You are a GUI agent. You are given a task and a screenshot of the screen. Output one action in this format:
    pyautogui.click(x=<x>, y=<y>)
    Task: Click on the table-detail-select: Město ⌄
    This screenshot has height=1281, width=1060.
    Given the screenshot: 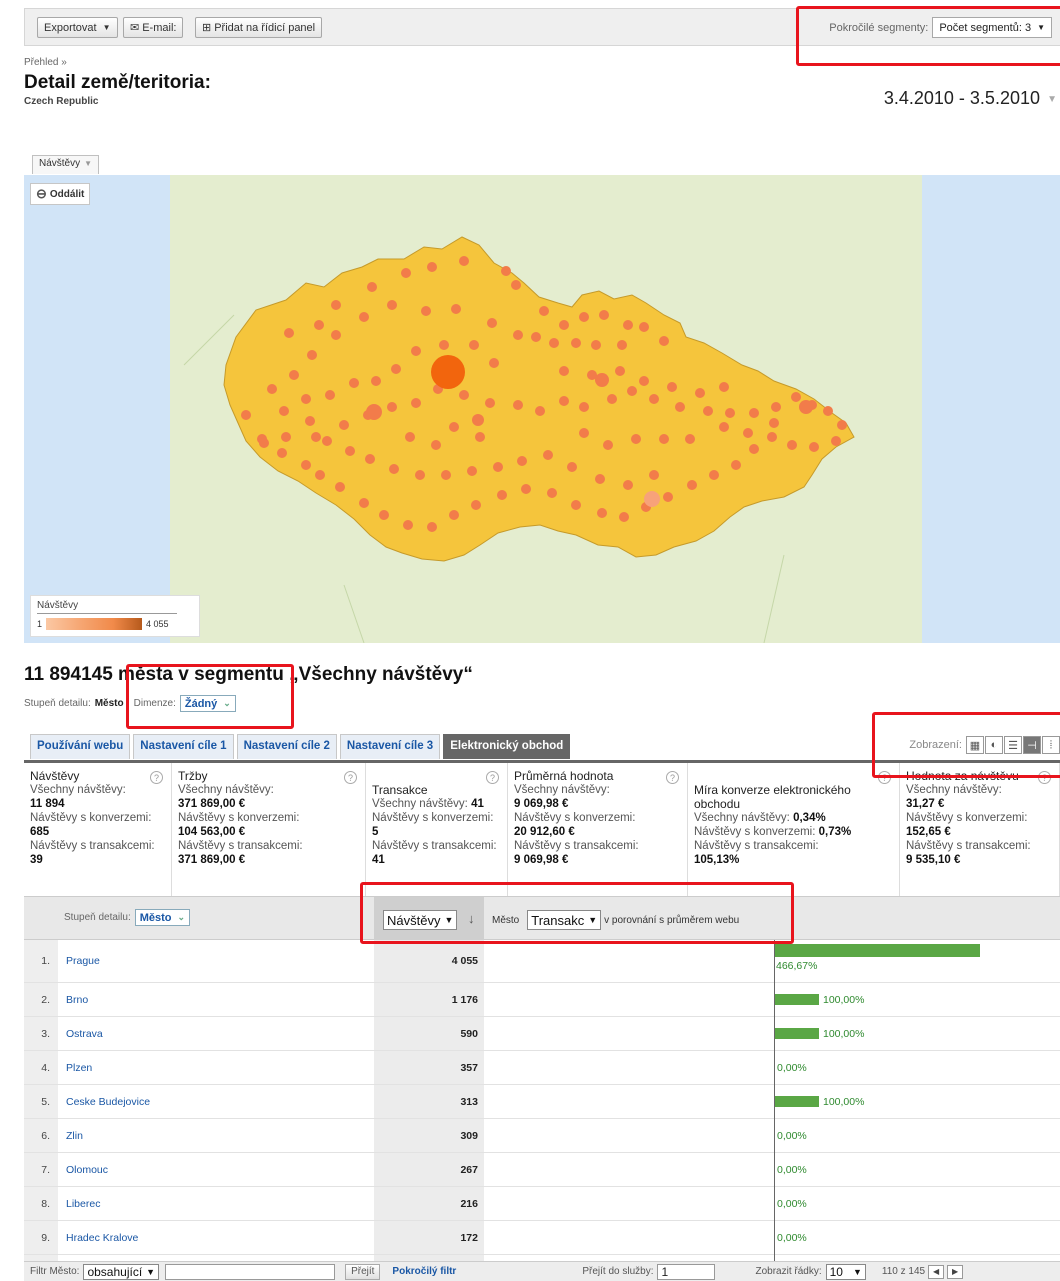 What is the action you would take?
    pyautogui.click(x=162, y=917)
    